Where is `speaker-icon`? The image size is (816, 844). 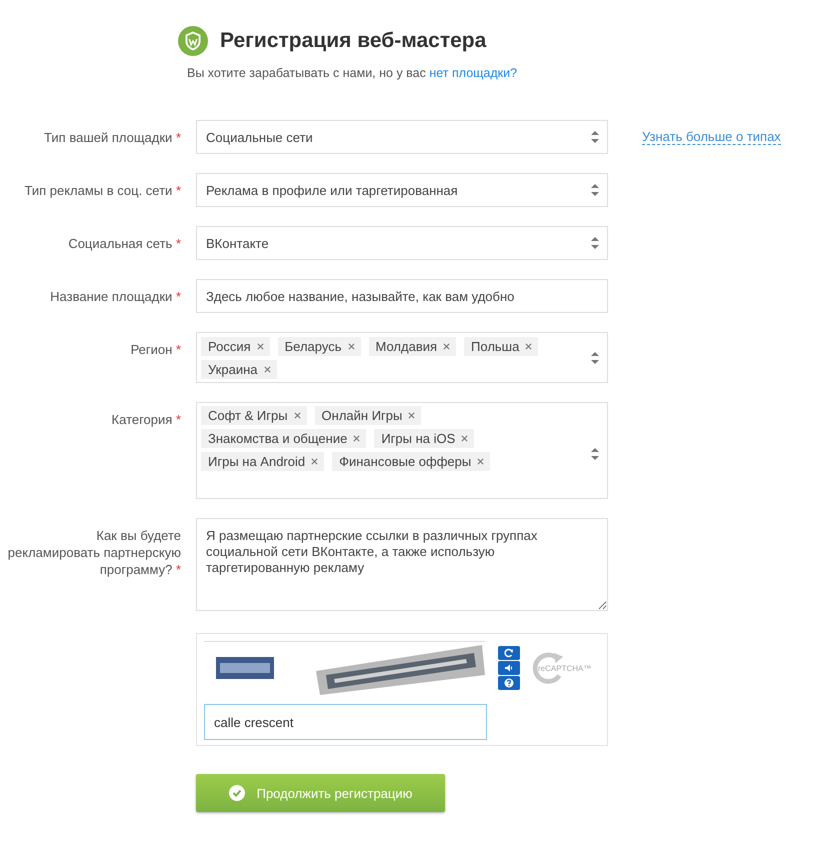 speaker-icon is located at coordinates (509, 668).